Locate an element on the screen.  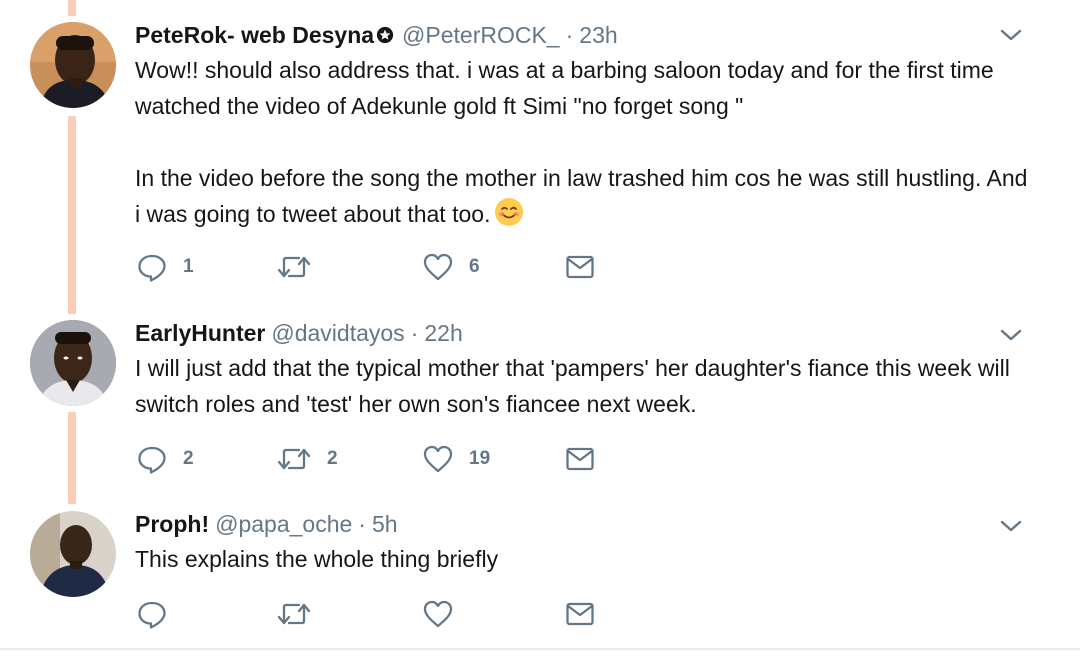
like-count: 6 is located at coordinates (474, 266).